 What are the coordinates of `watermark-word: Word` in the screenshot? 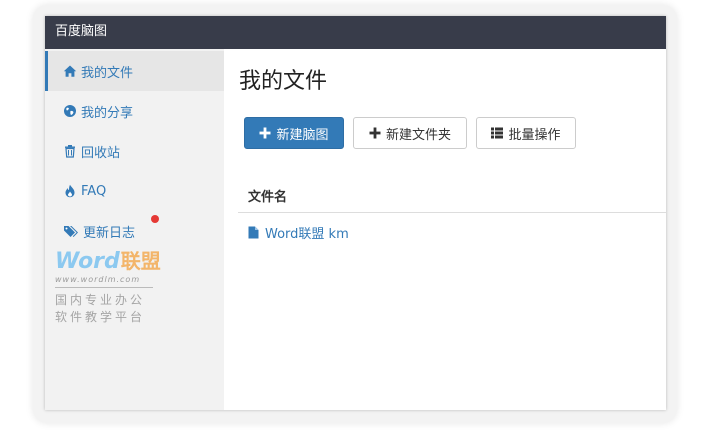 It's located at (87, 261).